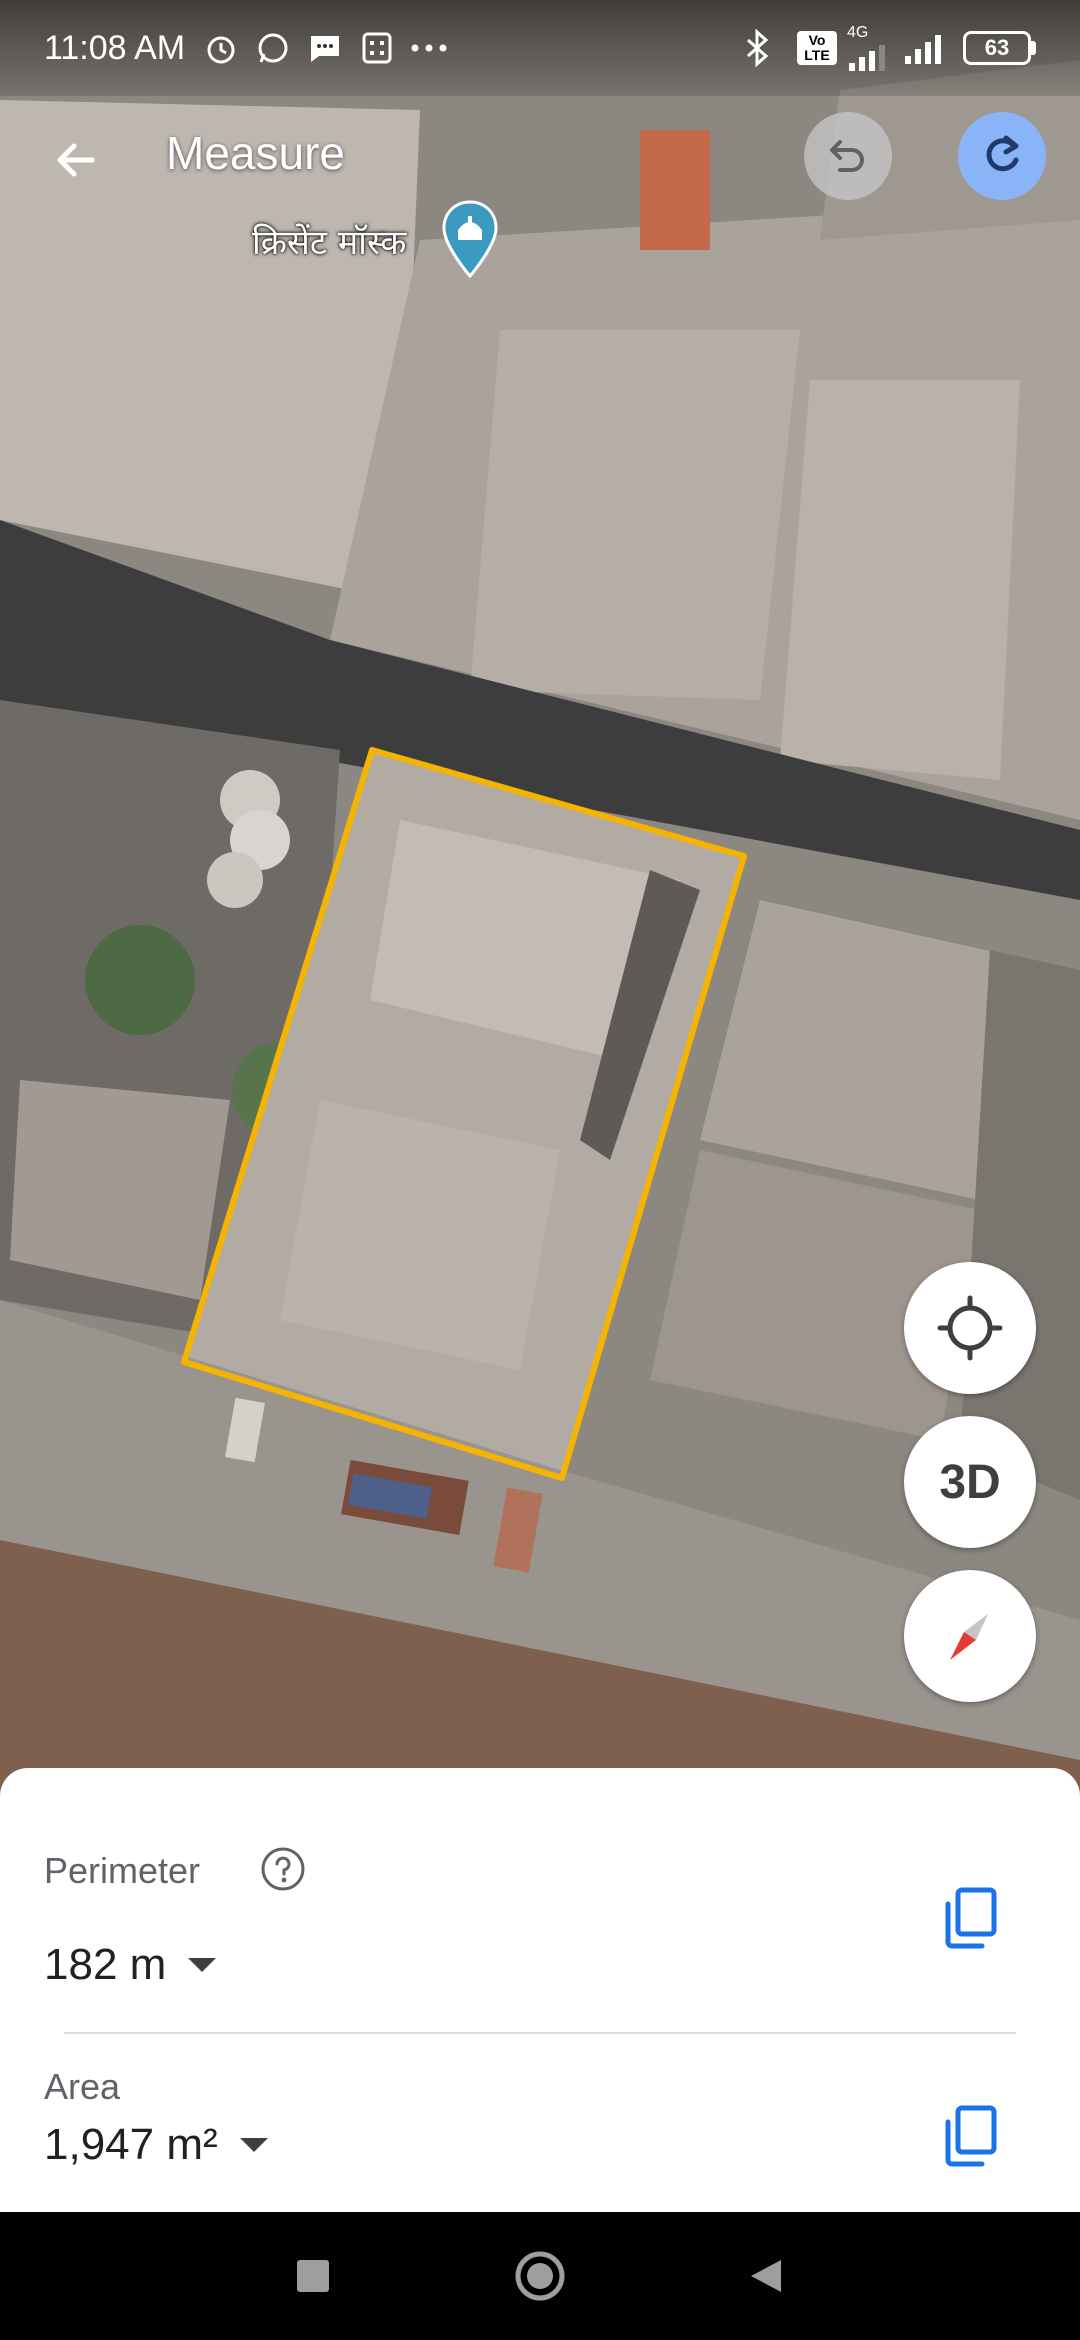 The height and width of the screenshot is (2340, 1080). I want to click on system-nav-bar, so click(540, 2276).